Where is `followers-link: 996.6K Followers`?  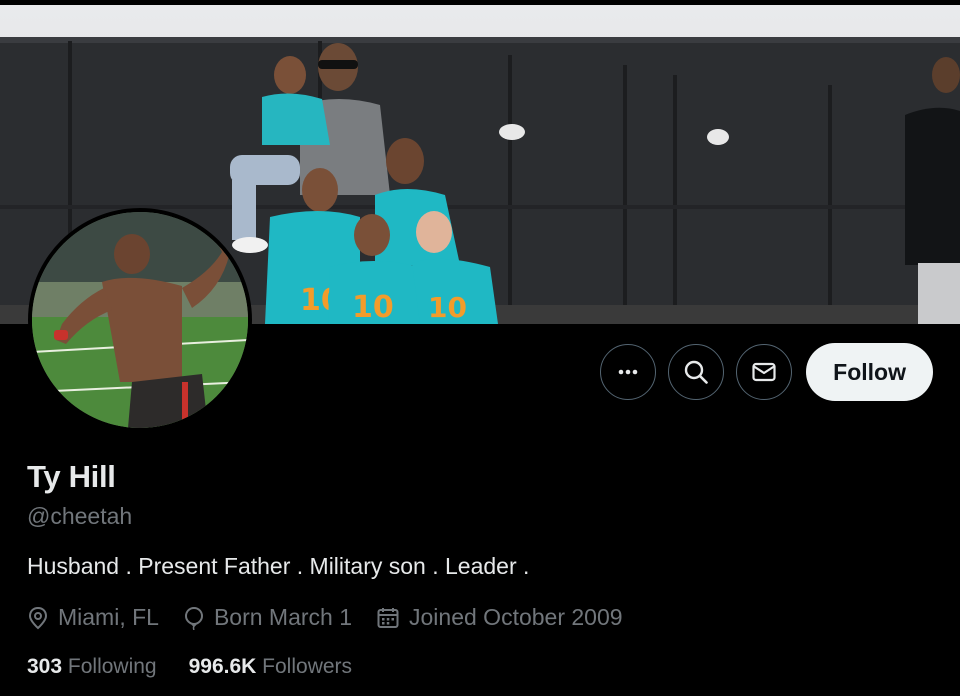
followers-link: 996.6K Followers is located at coordinates (270, 667).